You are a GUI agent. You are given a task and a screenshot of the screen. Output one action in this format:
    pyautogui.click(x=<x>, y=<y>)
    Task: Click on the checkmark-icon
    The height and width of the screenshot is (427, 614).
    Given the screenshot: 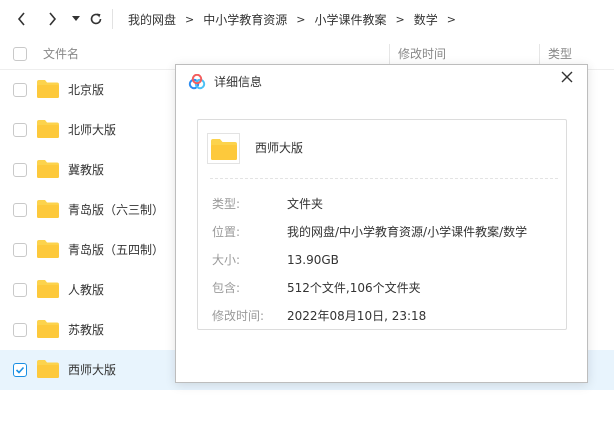 What is the action you would take?
    pyautogui.click(x=20, y=370)
    